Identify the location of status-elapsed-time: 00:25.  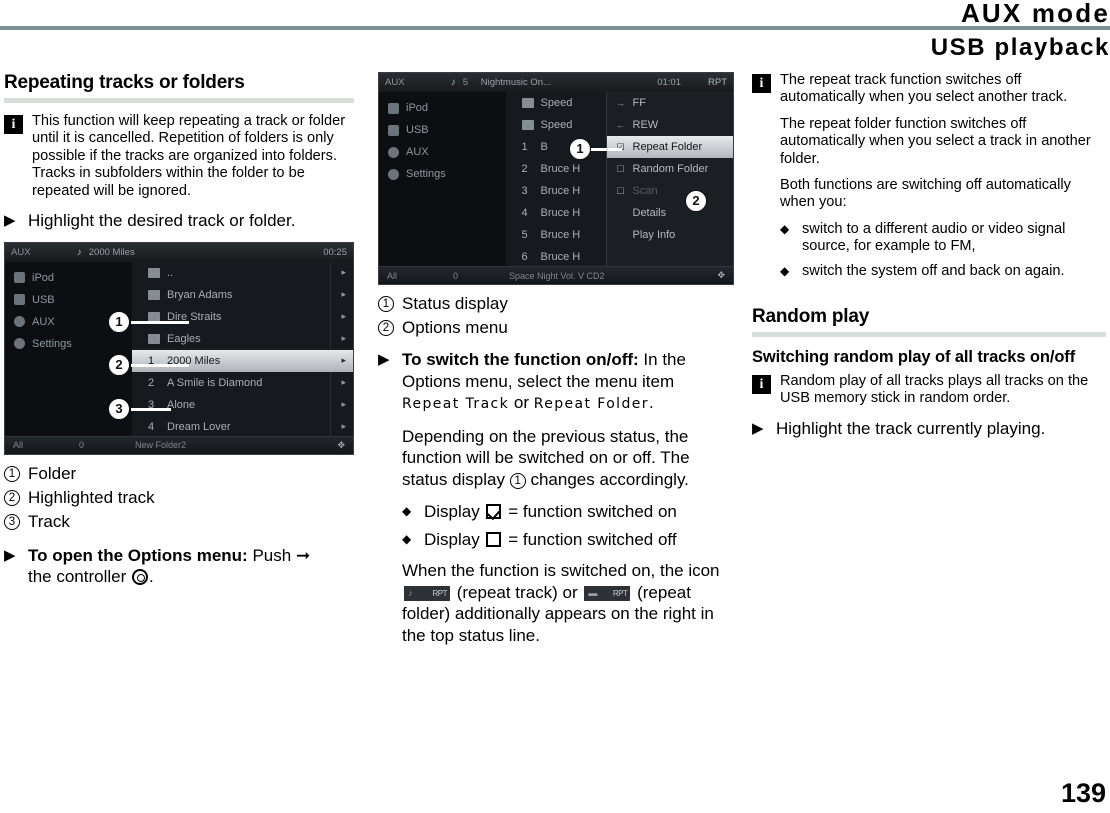
(335, 252).